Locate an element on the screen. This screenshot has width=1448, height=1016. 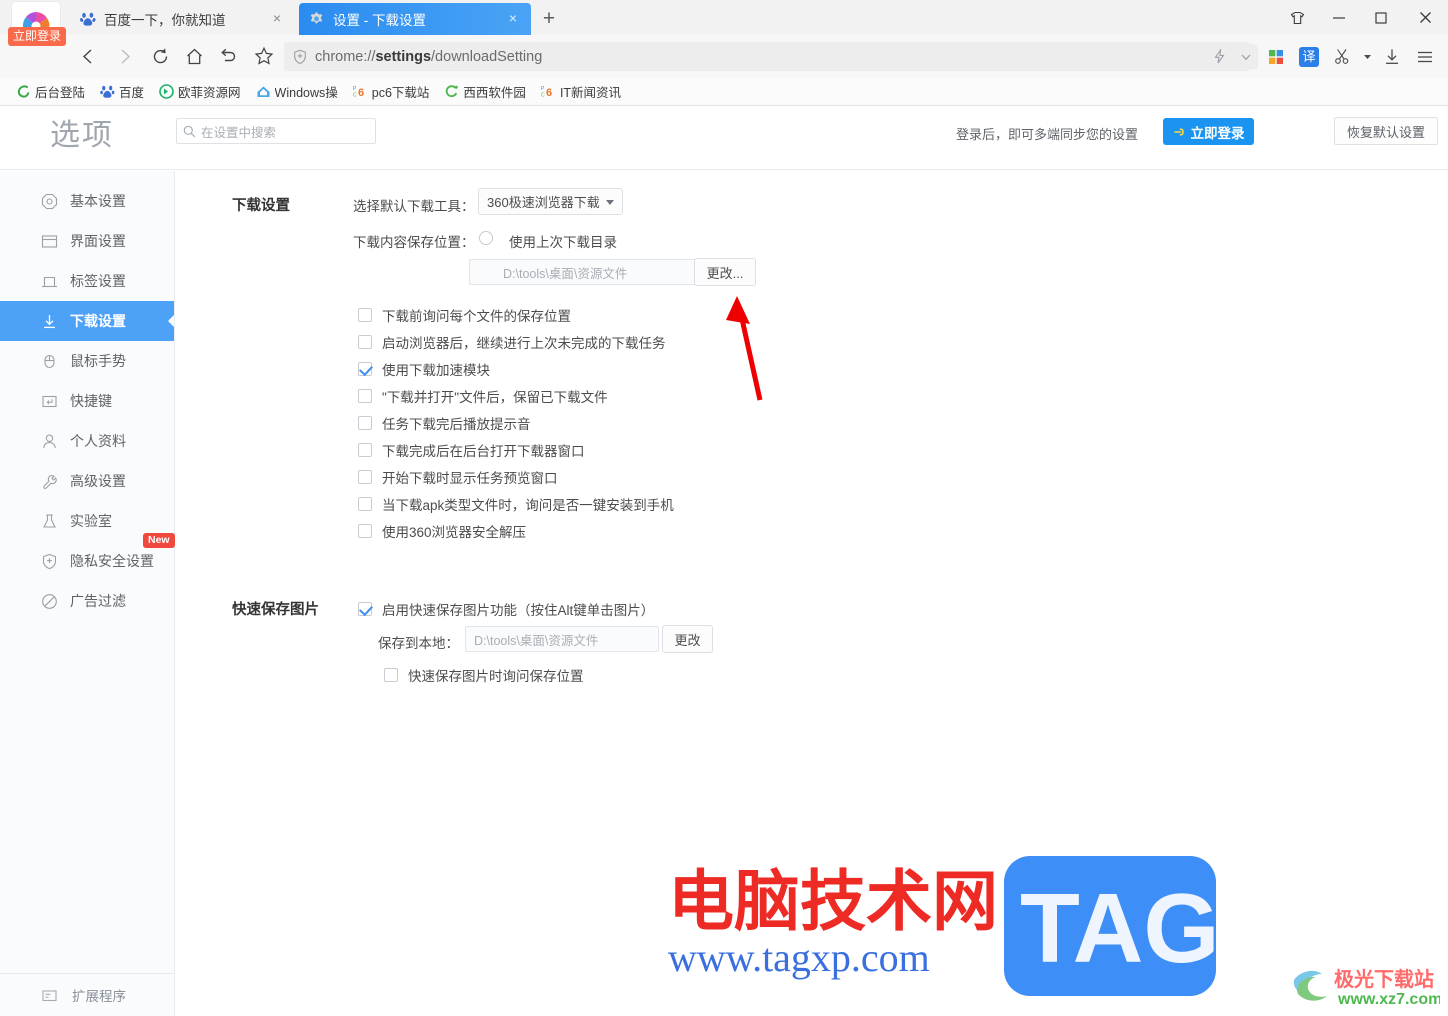
home-icon is located at coordinates (194, 56).